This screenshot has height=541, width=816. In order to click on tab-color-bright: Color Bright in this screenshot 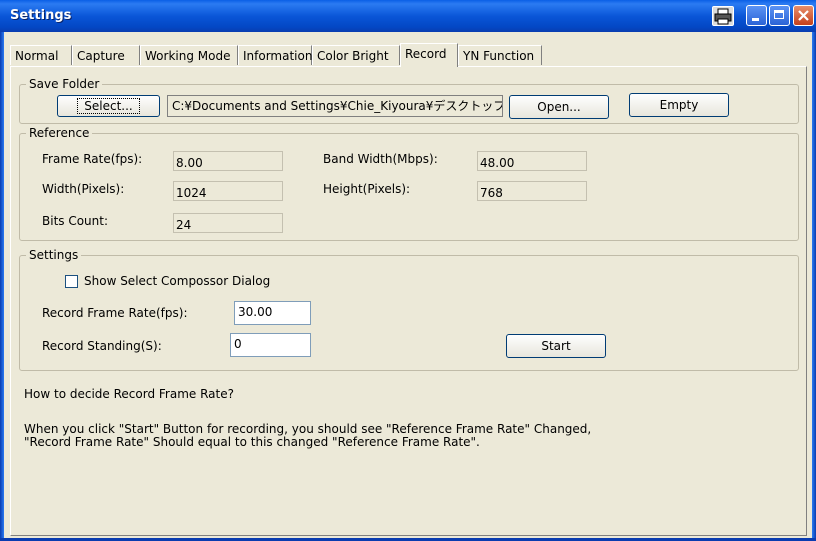, I will do `click(356, 55)`.